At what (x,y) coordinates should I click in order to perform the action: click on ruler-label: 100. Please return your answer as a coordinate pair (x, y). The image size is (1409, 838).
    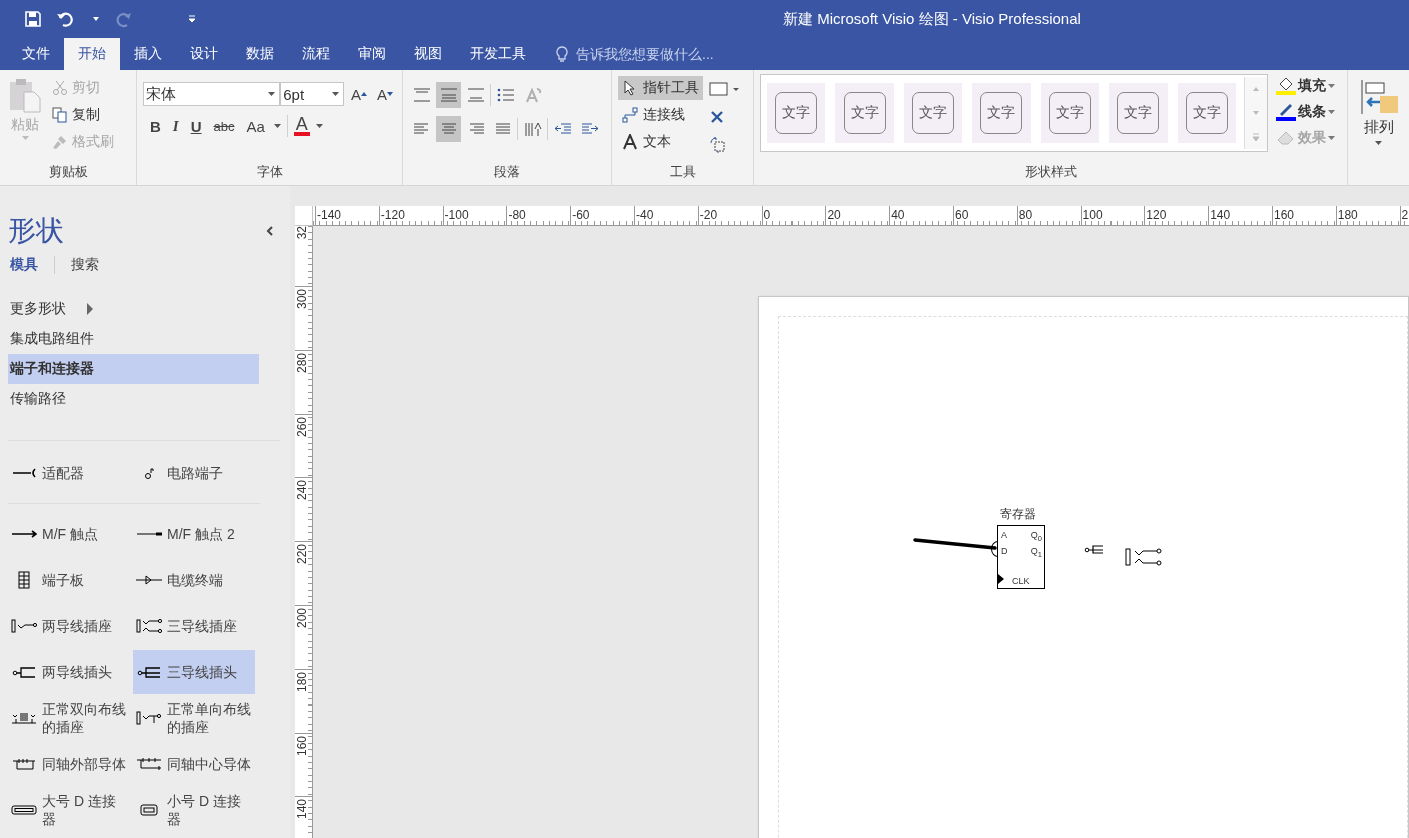
    Looking at the image, I should click on (1092, 215).